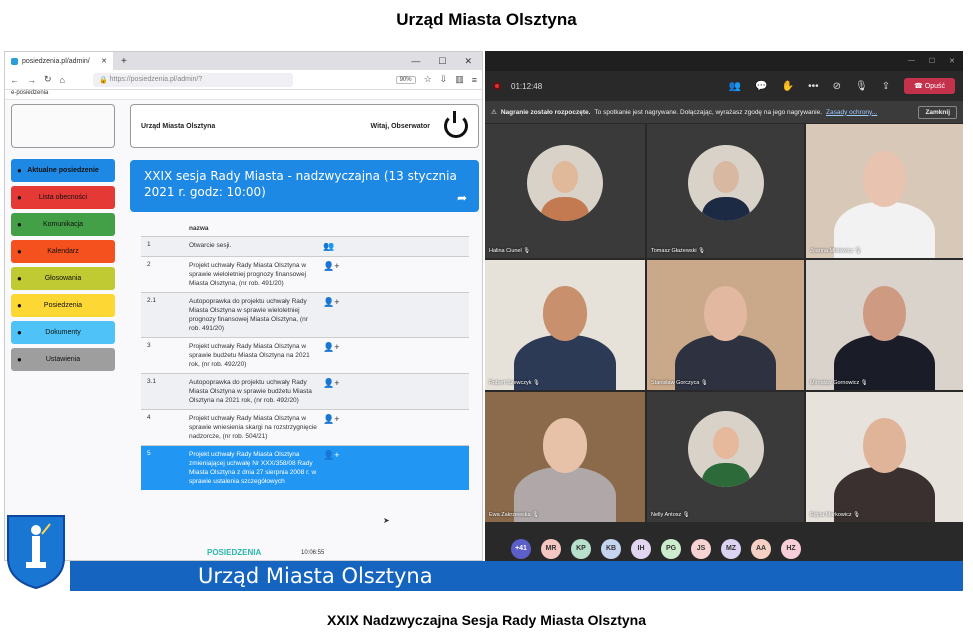 The width and height of the screenshot is (973, 637). Describe the element at coordinates (62, 80) in the screenshot. I see `home-icon: ⌂` at that location.